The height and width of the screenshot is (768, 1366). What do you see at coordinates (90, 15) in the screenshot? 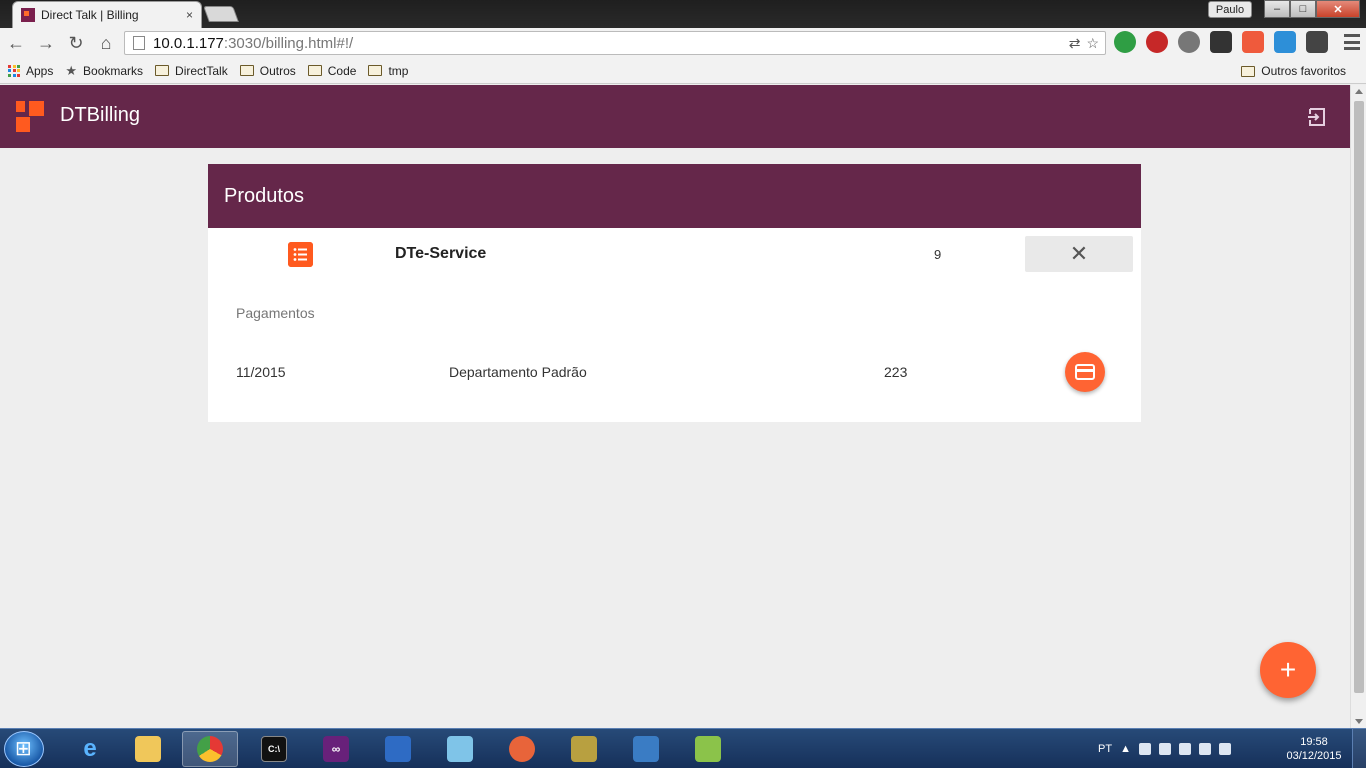
I see `tab-title: Direct Talk | Billing` at bounding box center [90, 15].